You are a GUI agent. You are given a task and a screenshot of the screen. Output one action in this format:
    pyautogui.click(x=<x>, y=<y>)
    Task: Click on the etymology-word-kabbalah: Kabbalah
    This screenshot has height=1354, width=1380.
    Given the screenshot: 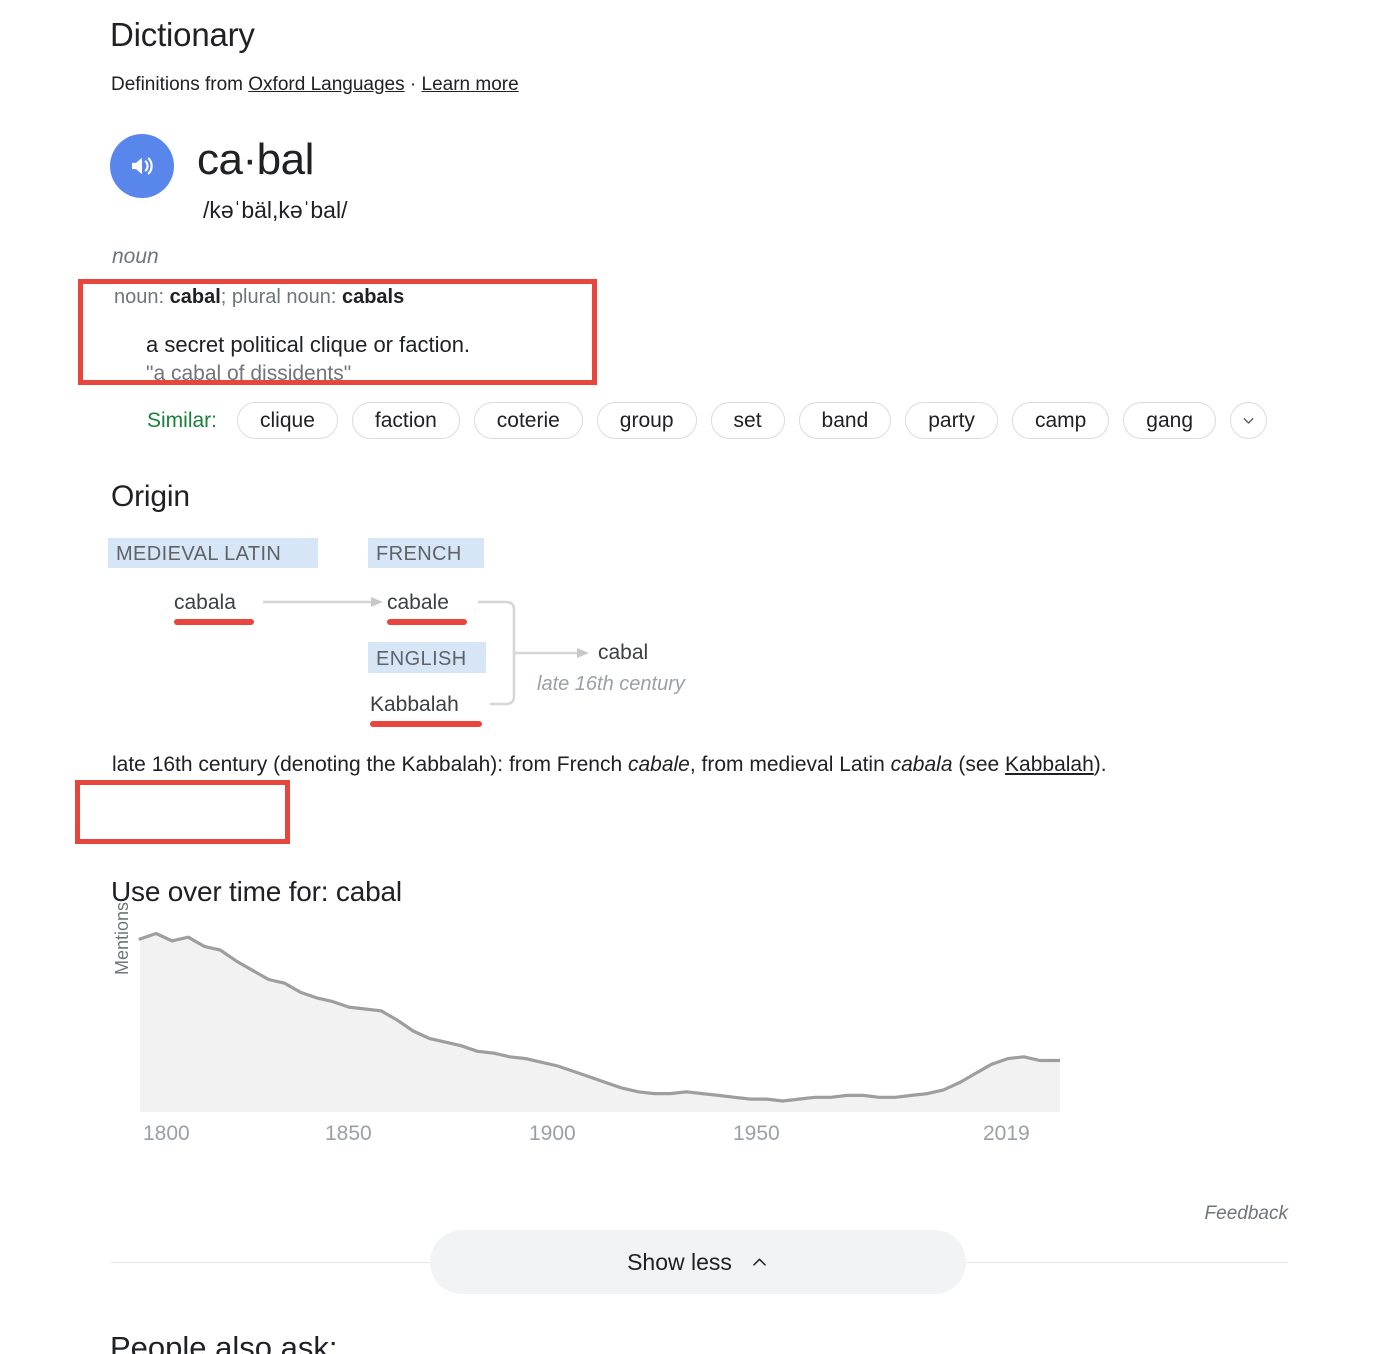 What is the action you would take?
    pyautogui.click(x=414, y=704)
    